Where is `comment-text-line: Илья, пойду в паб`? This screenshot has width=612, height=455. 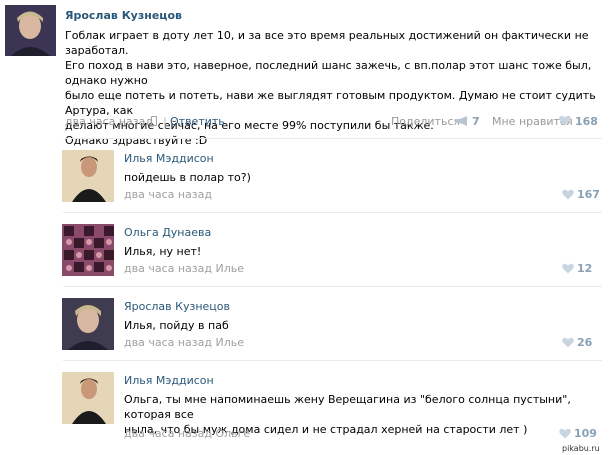 comment-text-line: Илья, пойду в паб is located at coordinates (176, 325).